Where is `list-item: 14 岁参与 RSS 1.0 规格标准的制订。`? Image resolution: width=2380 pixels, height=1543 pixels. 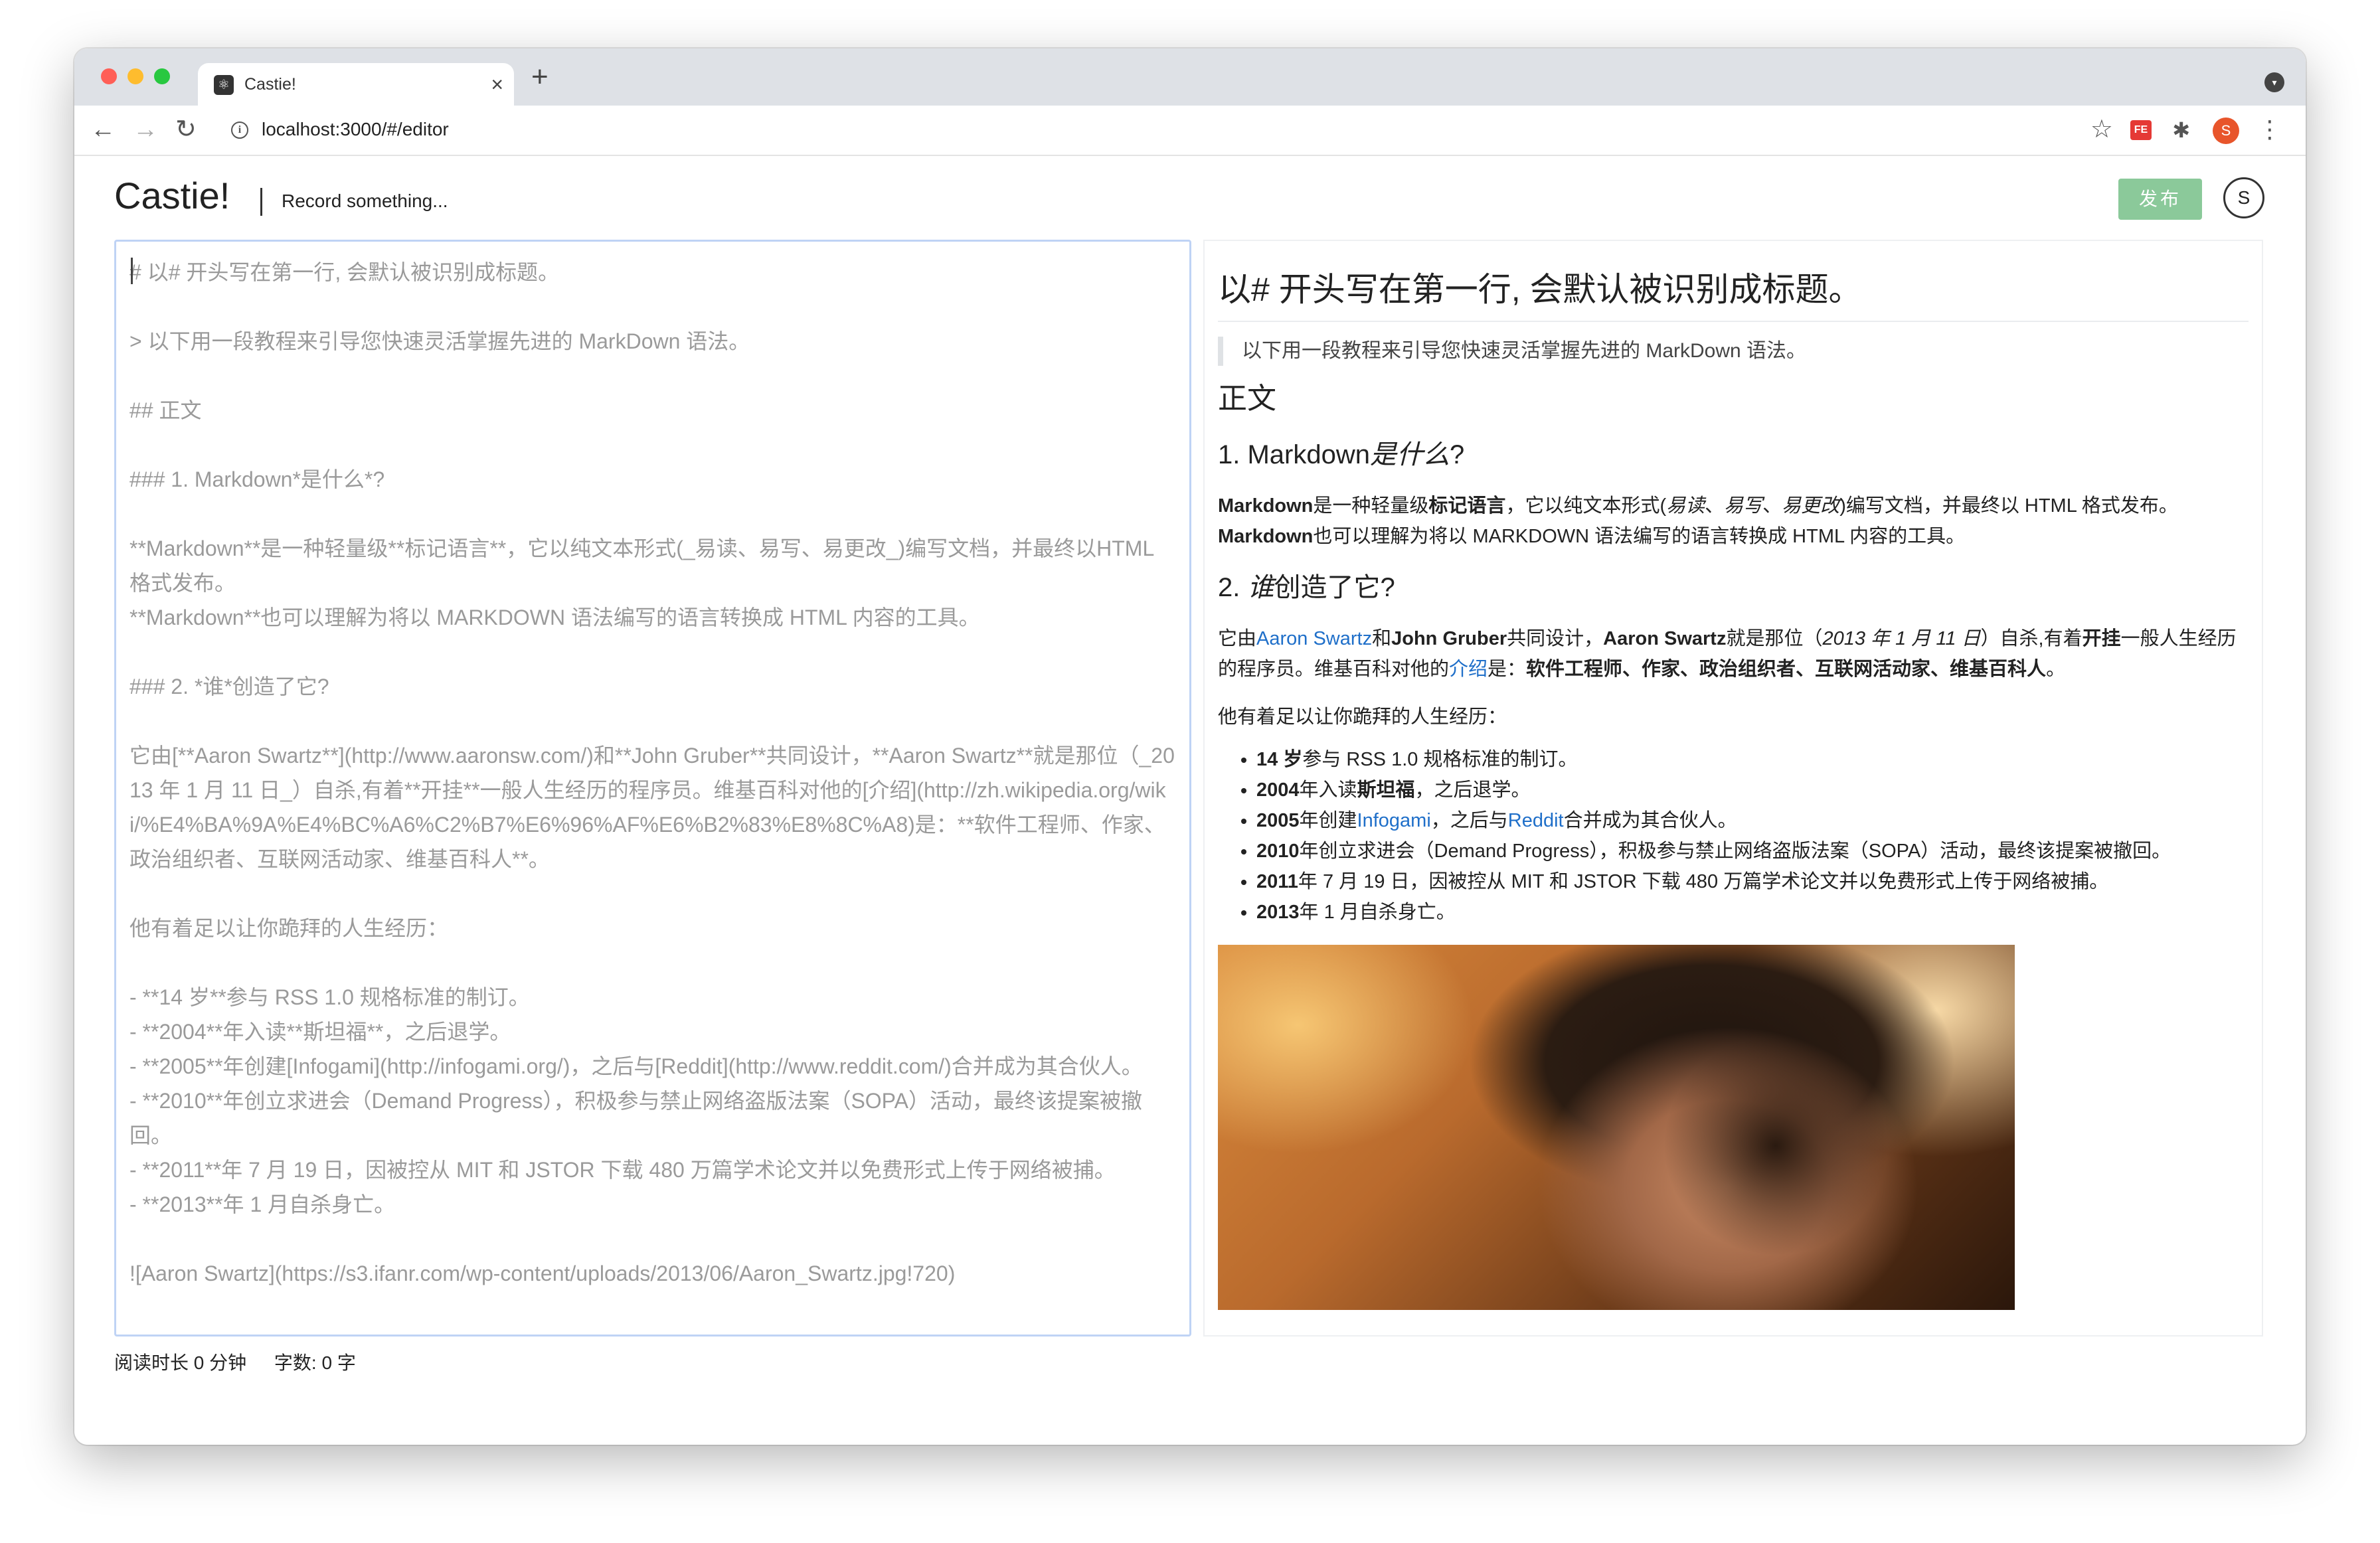
list-item: 14 岁参与 RSS 1.0 规格标准的制订。 is located at coordinates (1752, 759).